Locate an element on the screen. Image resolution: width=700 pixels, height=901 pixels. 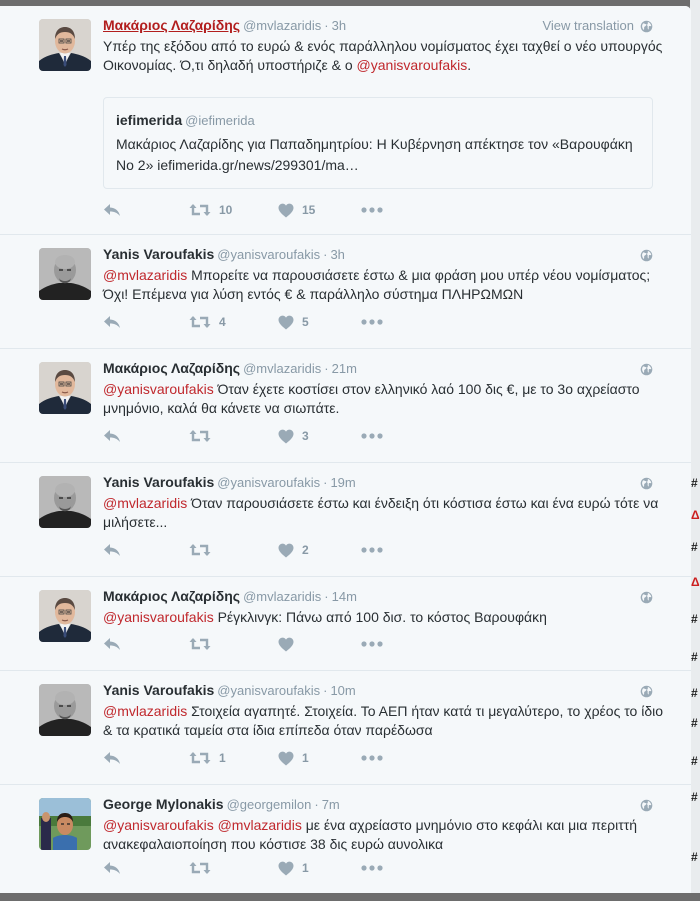
retweet-button: 4 is located at coordinates (207, 322).